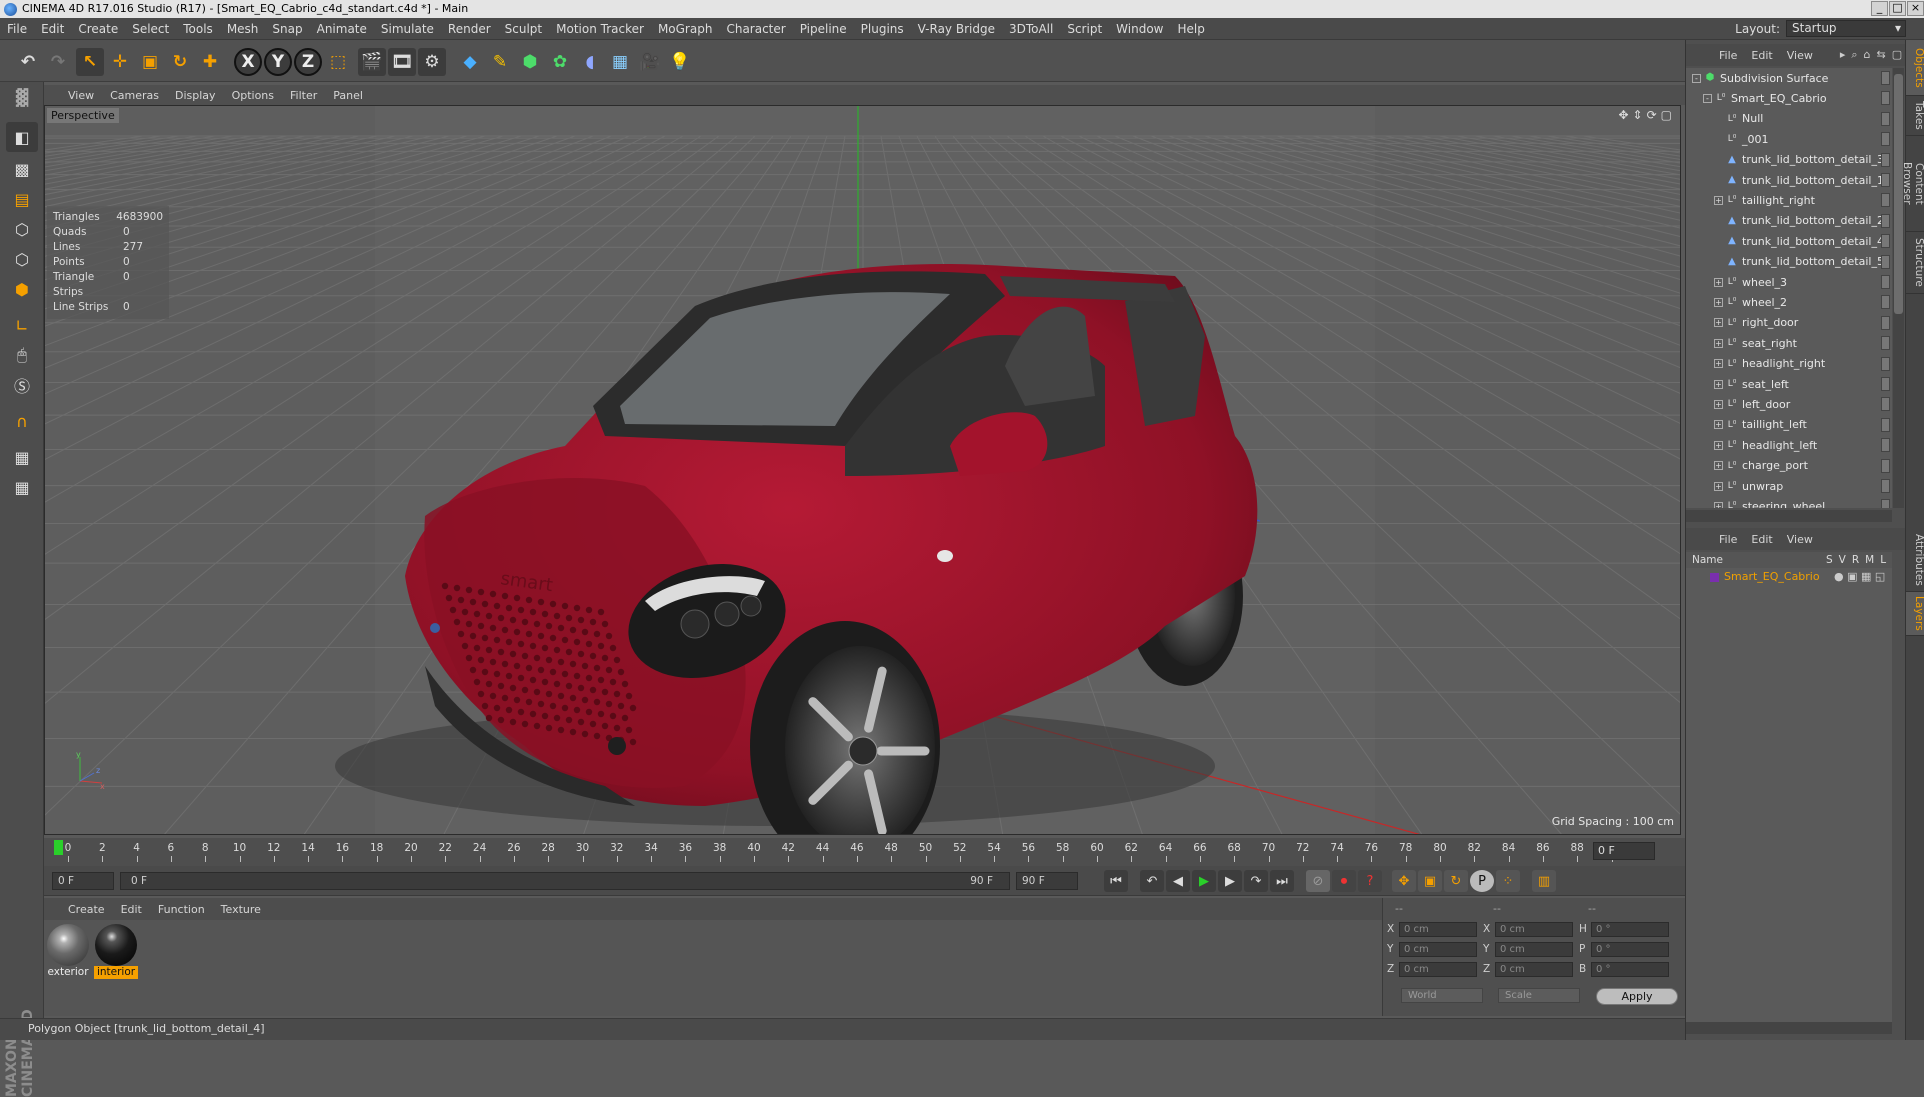  I want to click on object-tree-row: + L⁰ taillight_left, so click(1789, 425).